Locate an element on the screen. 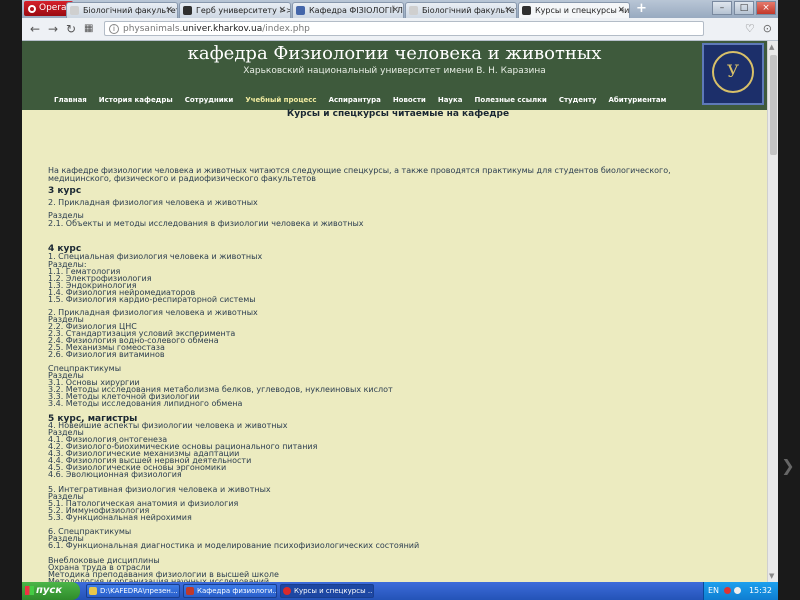 This screenshot has width=800, height=600. url-prefix: physanimals. is located at coordinates (153, 29).